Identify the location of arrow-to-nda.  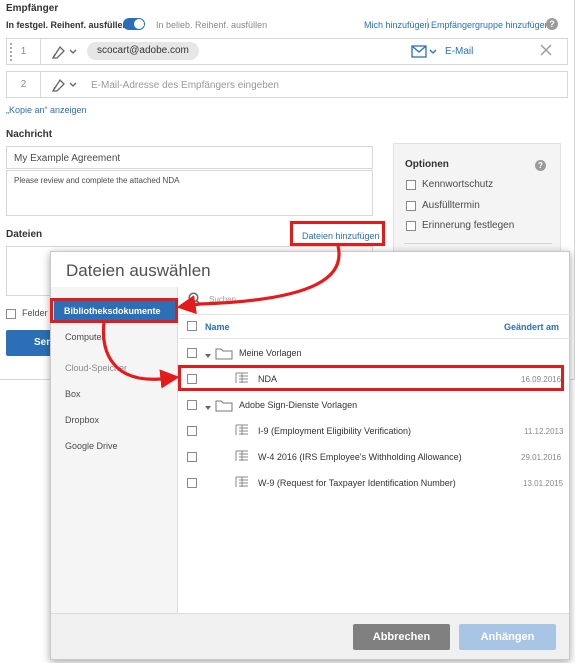
(140, 355).